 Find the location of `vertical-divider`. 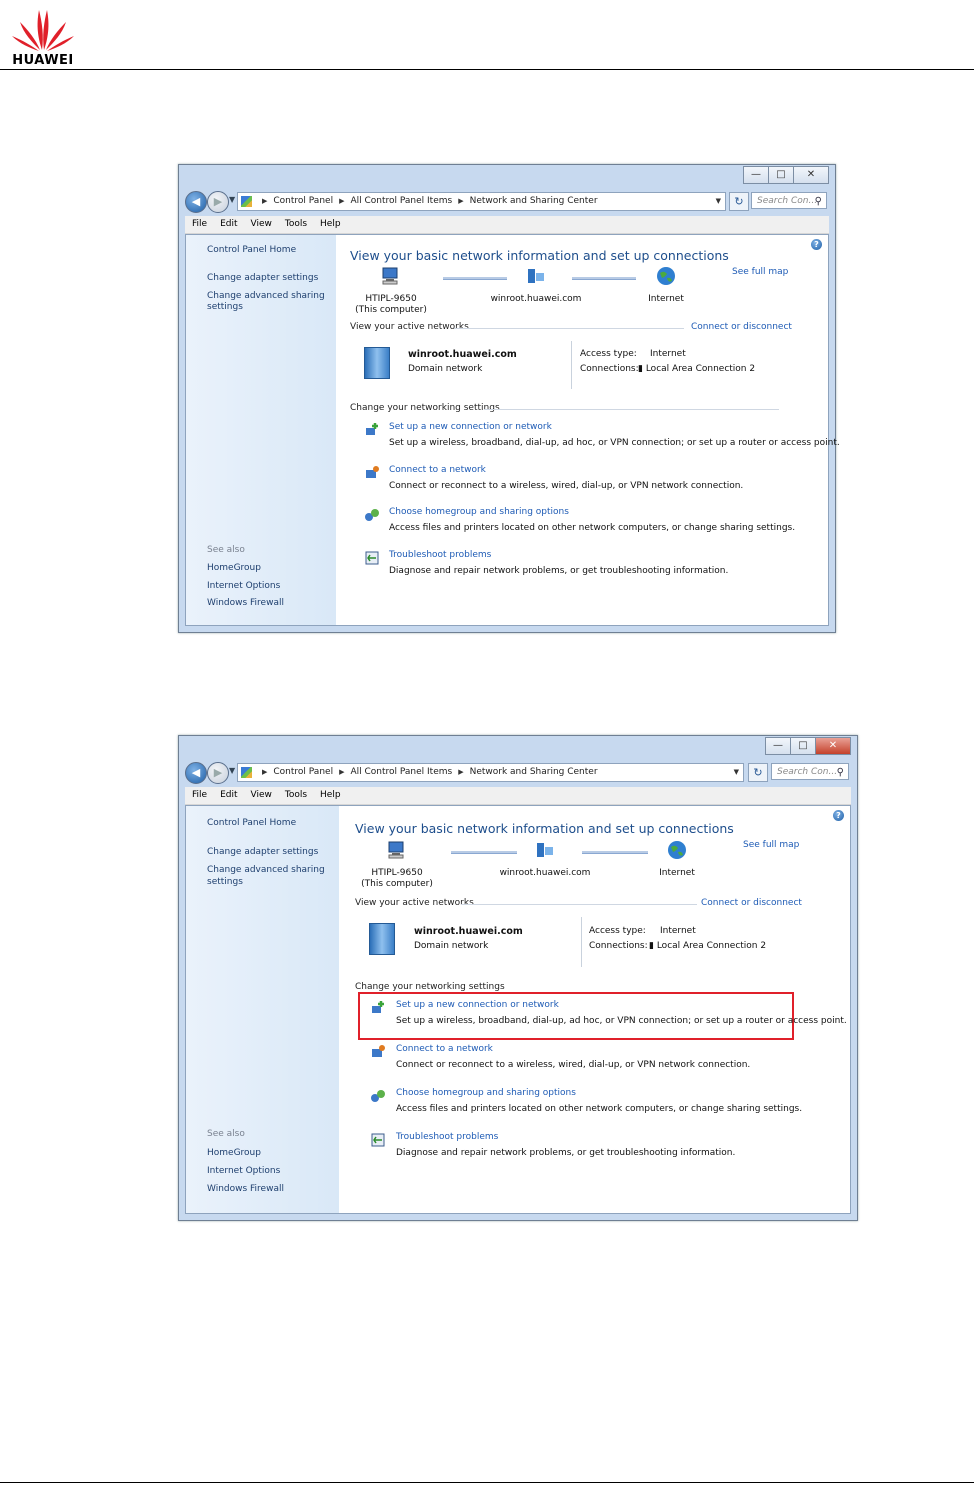

vertical-divider is located at coordinates (571, 365).